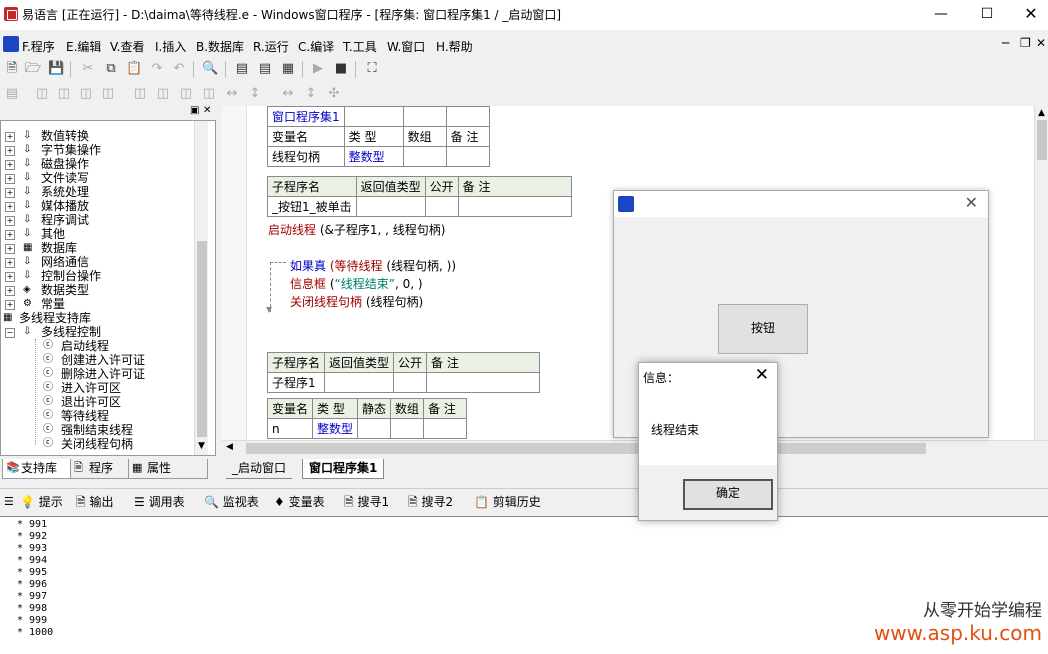 The image size is (1048, 654). What do you see at coordinates (356, 283) in the screenshot?
I see `code-line-msgbox: 信息框 (“线程结束”, 0, )` at bounding box center [356, 283].